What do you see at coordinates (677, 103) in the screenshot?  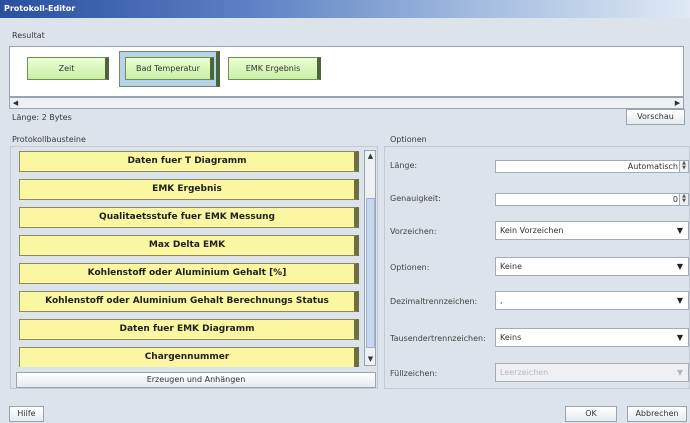 I see `arrow-right-icon: ▶` at bounding box center [677, 103].